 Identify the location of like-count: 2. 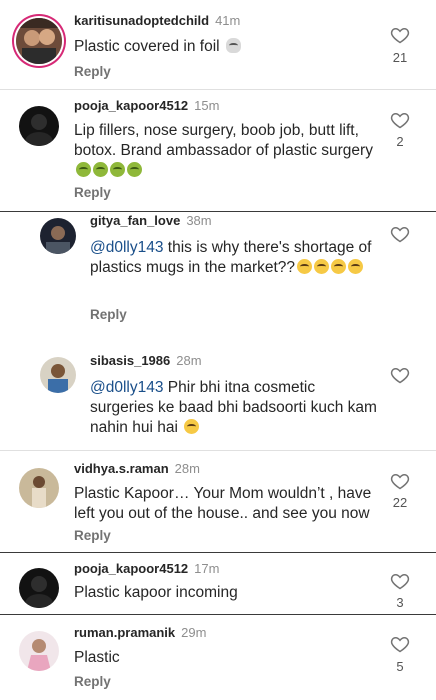
(400, 141).